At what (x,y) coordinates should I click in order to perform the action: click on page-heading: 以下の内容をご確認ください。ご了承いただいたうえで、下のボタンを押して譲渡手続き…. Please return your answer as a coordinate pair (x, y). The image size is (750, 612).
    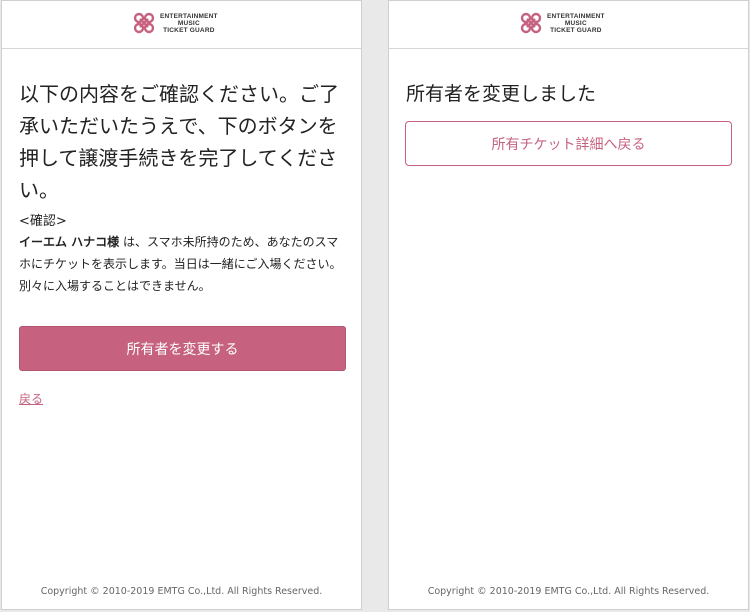
    Looking at the image, I should click on (179, 142).